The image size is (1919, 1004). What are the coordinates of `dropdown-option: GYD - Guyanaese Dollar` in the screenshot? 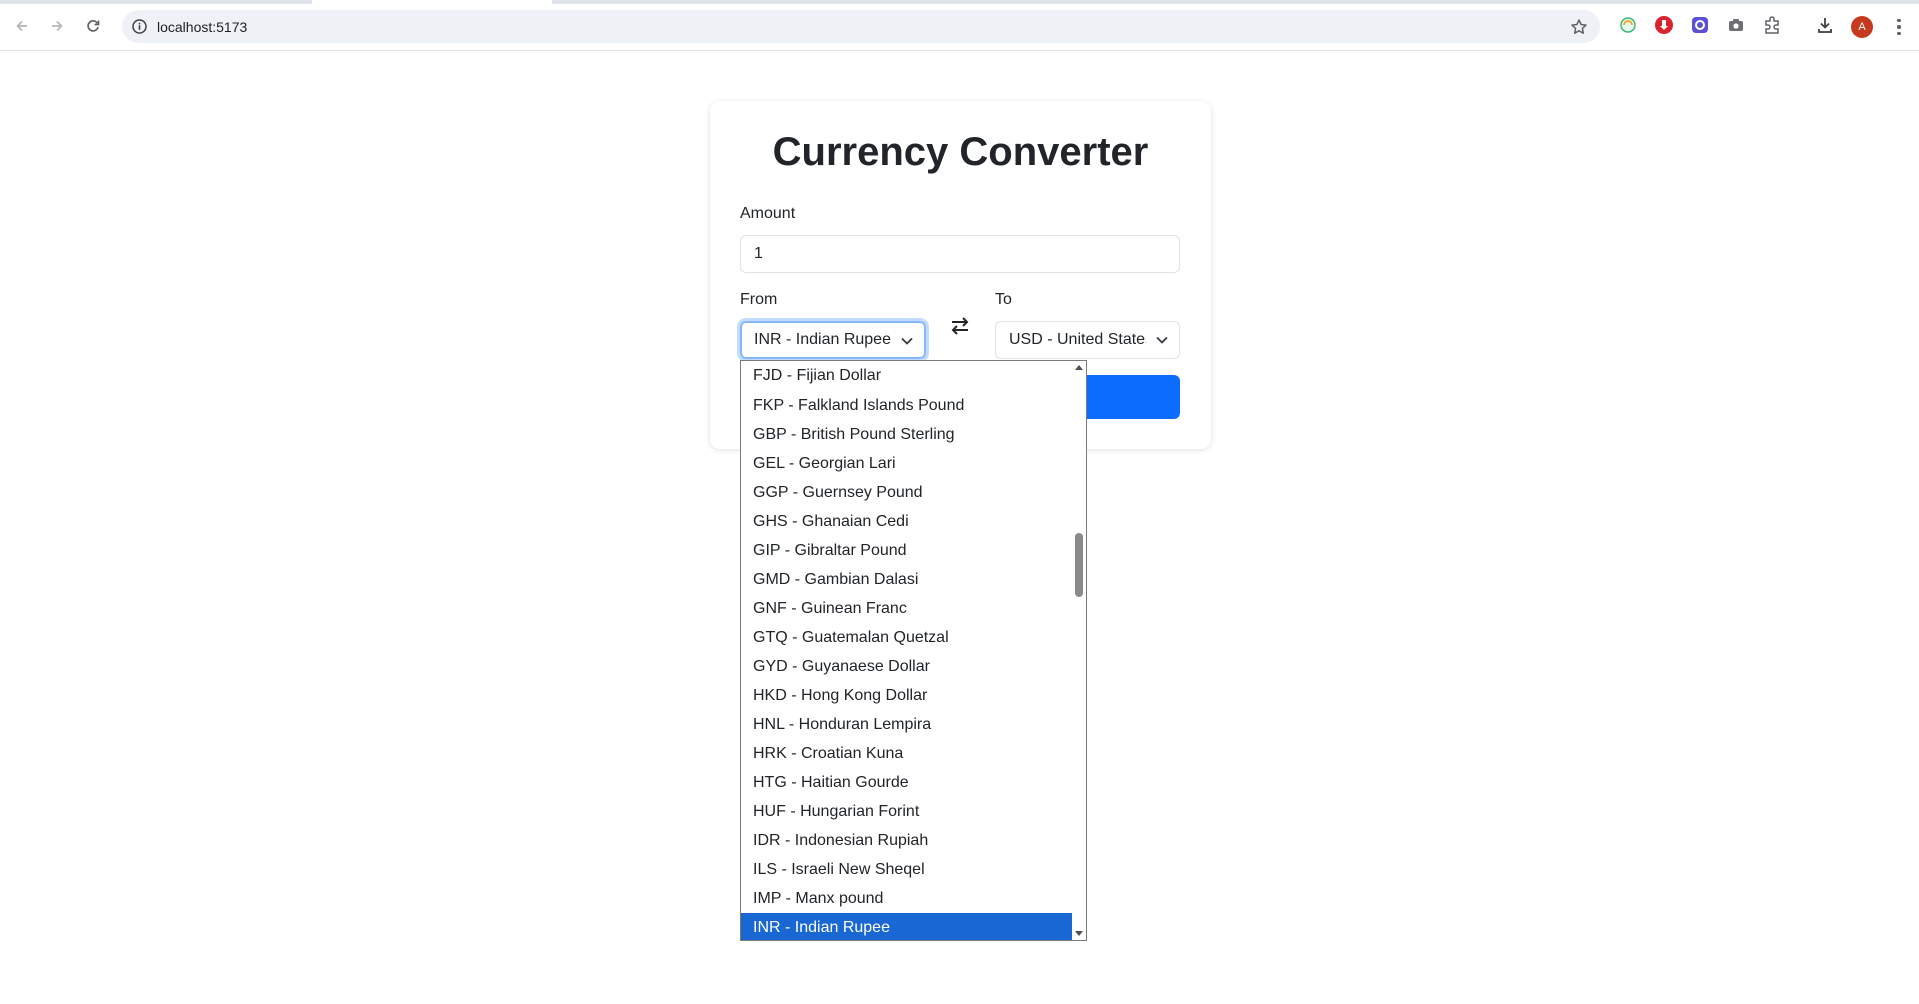 It's located at (913, 666).